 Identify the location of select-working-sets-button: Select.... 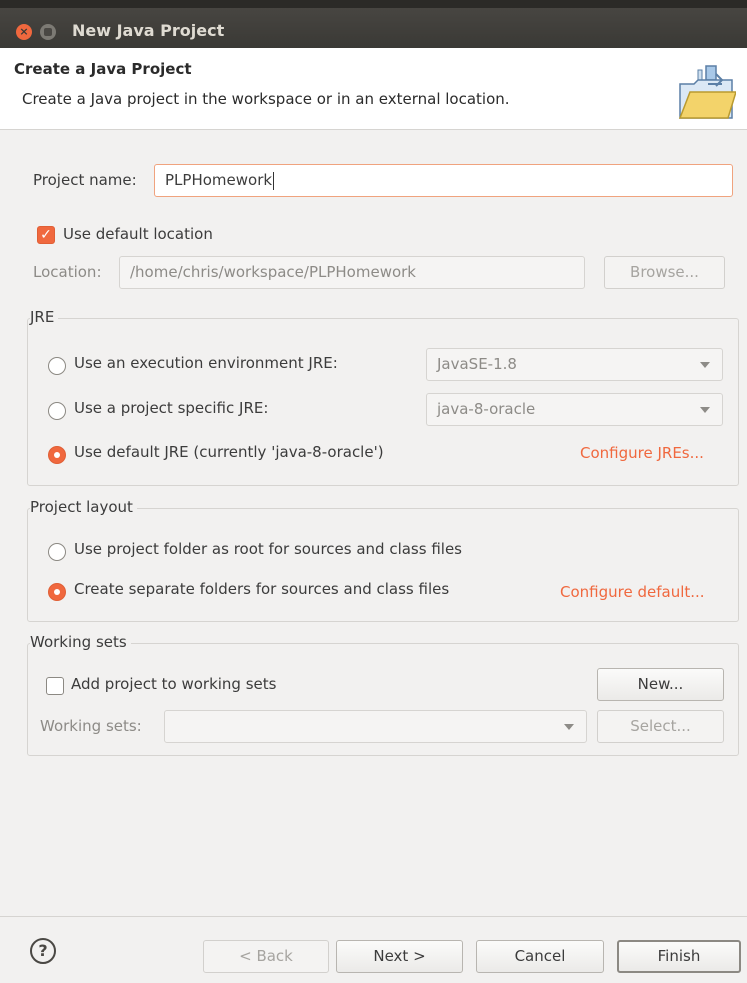
(660, 726).